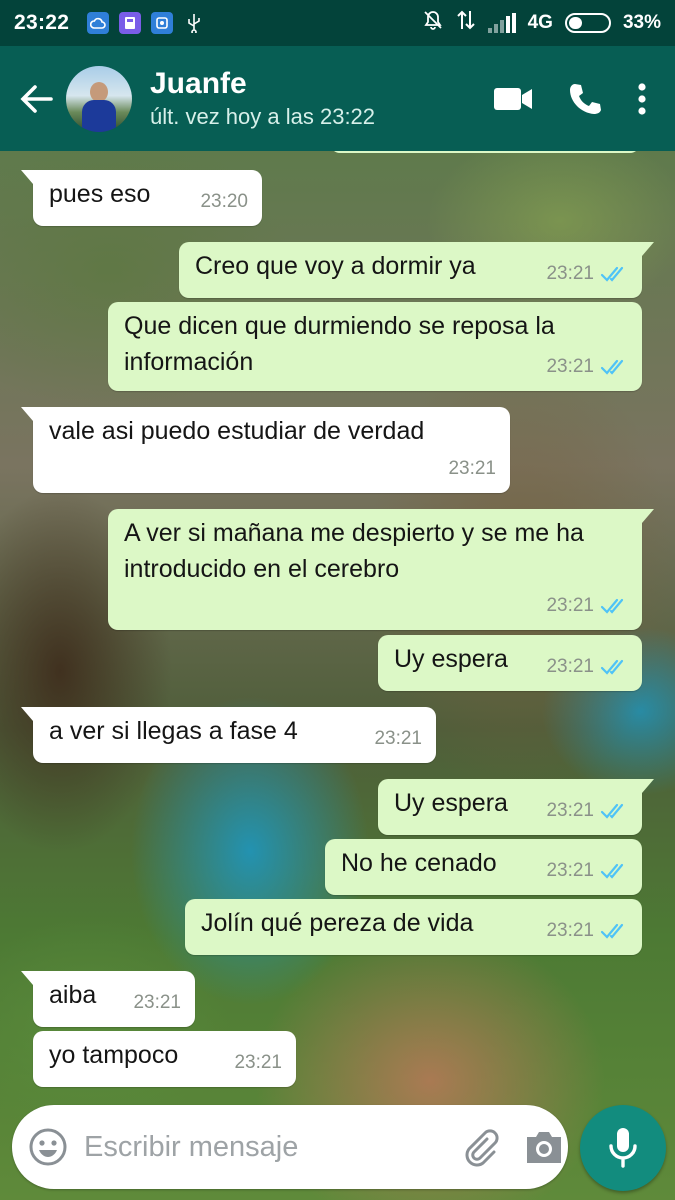  I want to click on attach-button, so click(481, 1147).